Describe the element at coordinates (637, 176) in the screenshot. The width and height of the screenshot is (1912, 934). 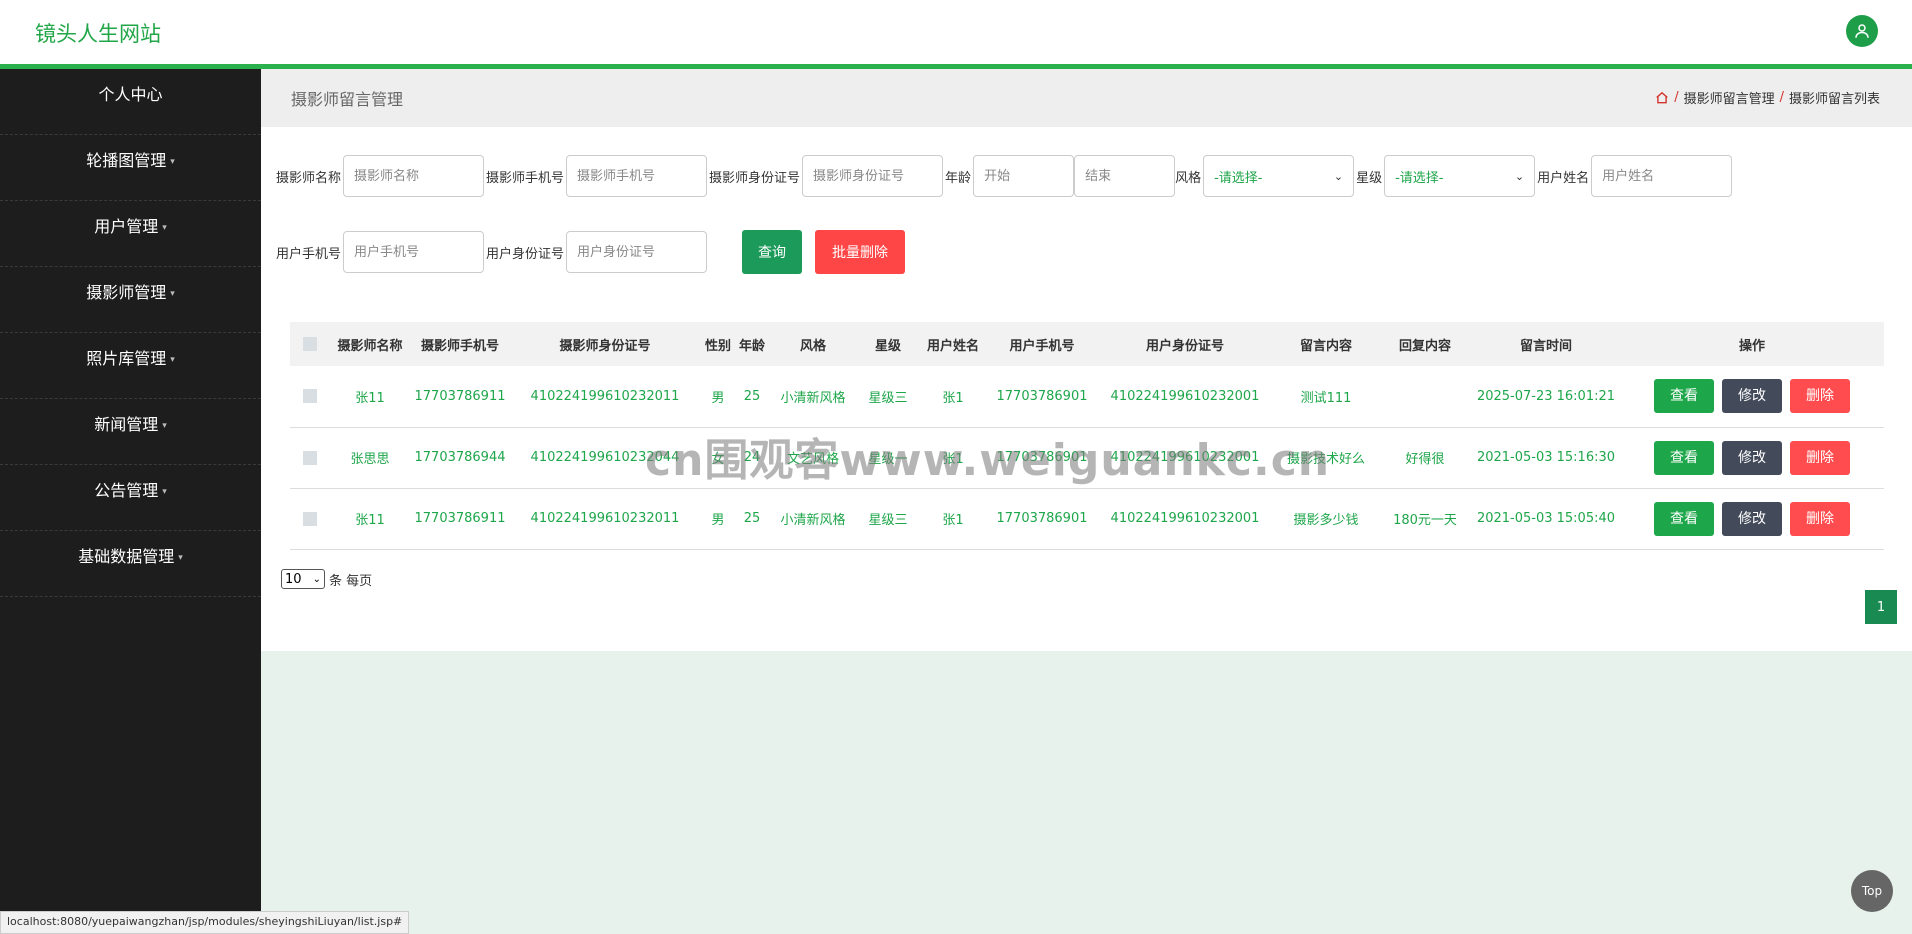
I see `photographer-phone-input` at that location.